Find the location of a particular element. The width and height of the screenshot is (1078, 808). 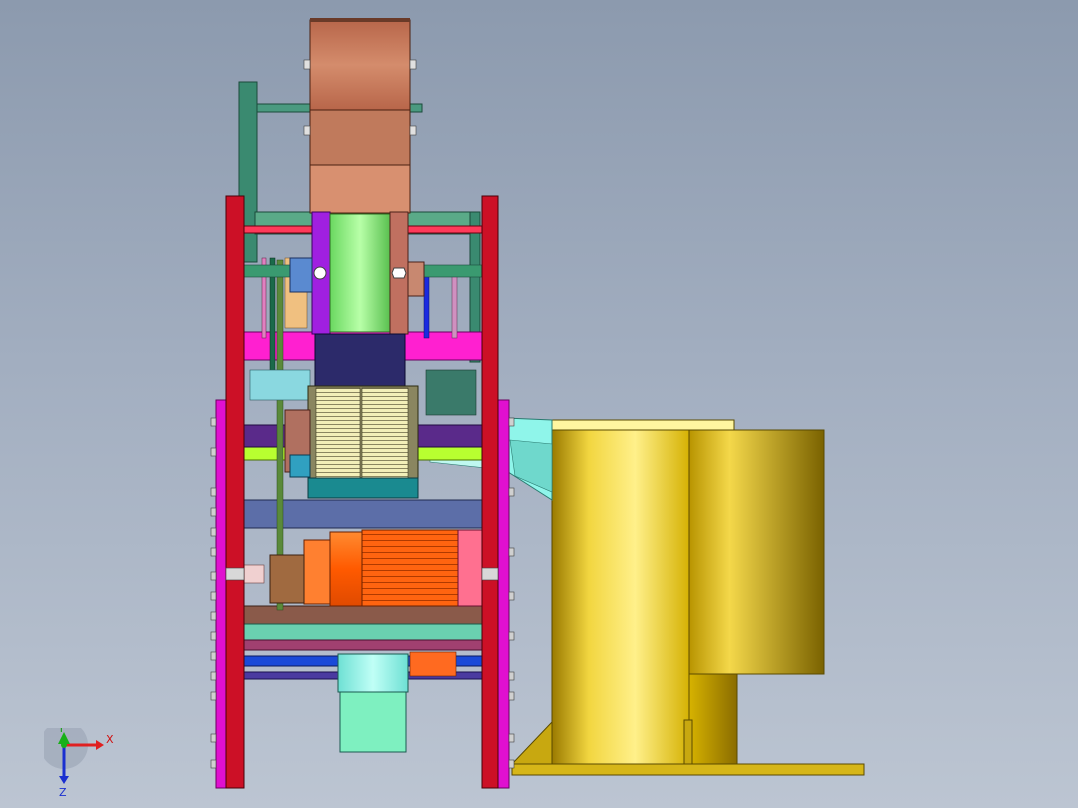

coordinate-triad-icon: X Y Z is located at coordinates (79, 763).